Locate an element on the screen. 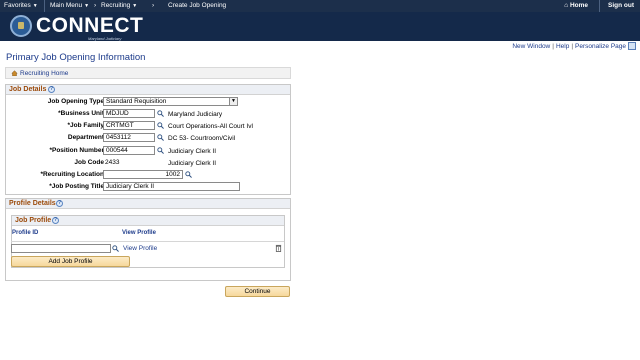 This screenshot has width=640, height=360. column-header-profile-id: Profile ID is located at coordinates (25, 233).